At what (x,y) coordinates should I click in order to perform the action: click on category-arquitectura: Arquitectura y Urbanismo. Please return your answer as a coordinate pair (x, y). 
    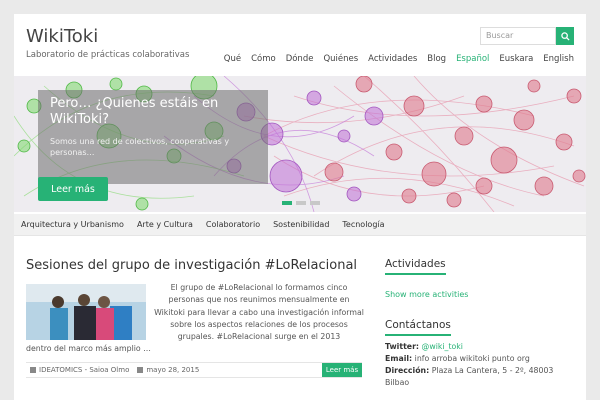
    Looking at the image, I should click on (72, 224).